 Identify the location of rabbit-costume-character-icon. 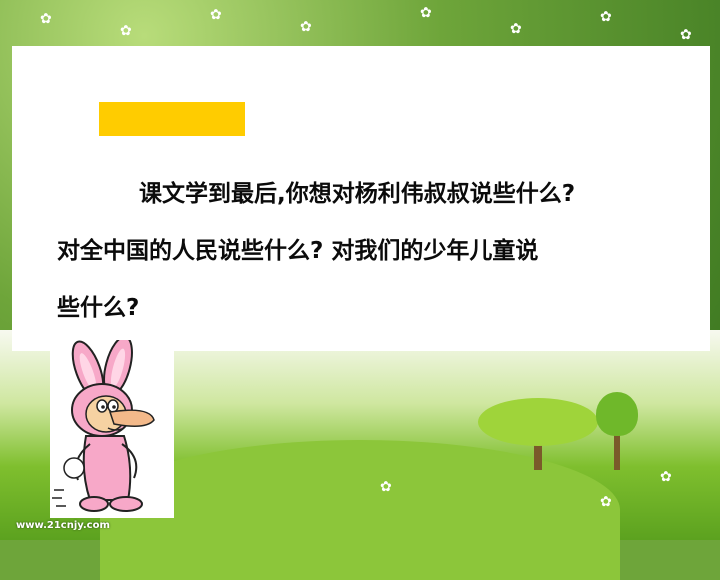
(112, 426).